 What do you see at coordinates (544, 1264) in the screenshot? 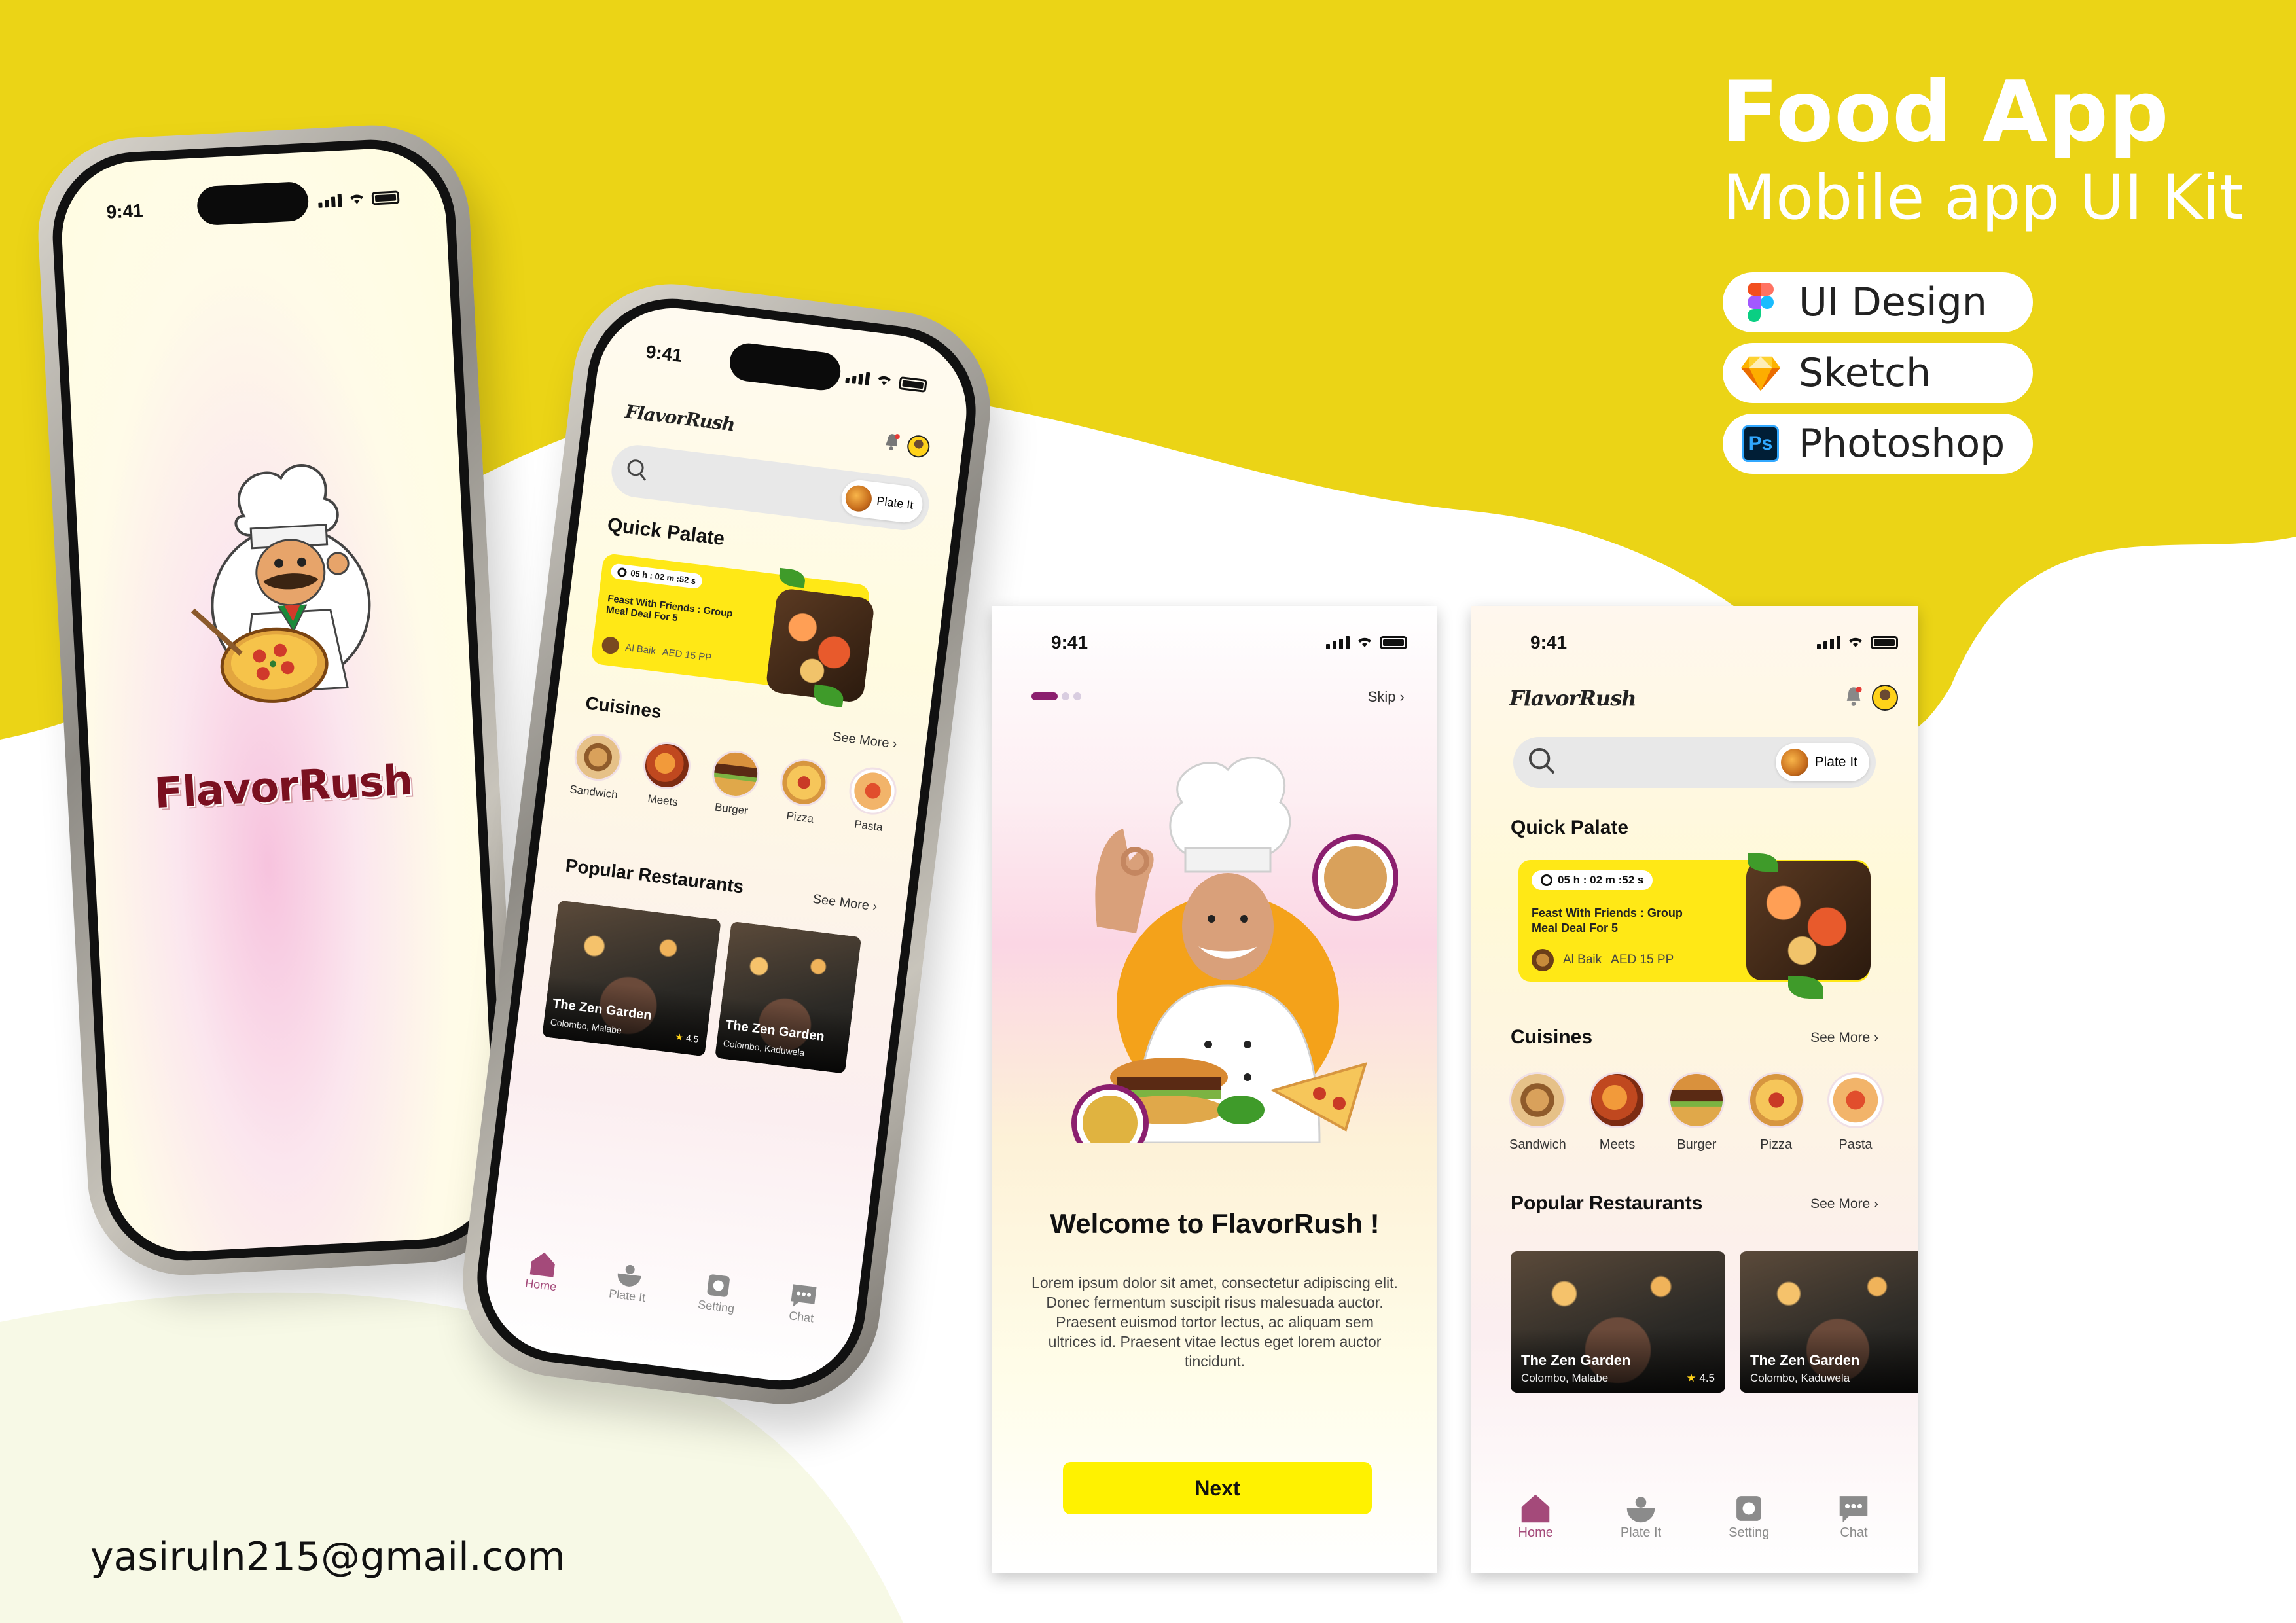
I see `home-icon` at bounding box center [544, 1264].